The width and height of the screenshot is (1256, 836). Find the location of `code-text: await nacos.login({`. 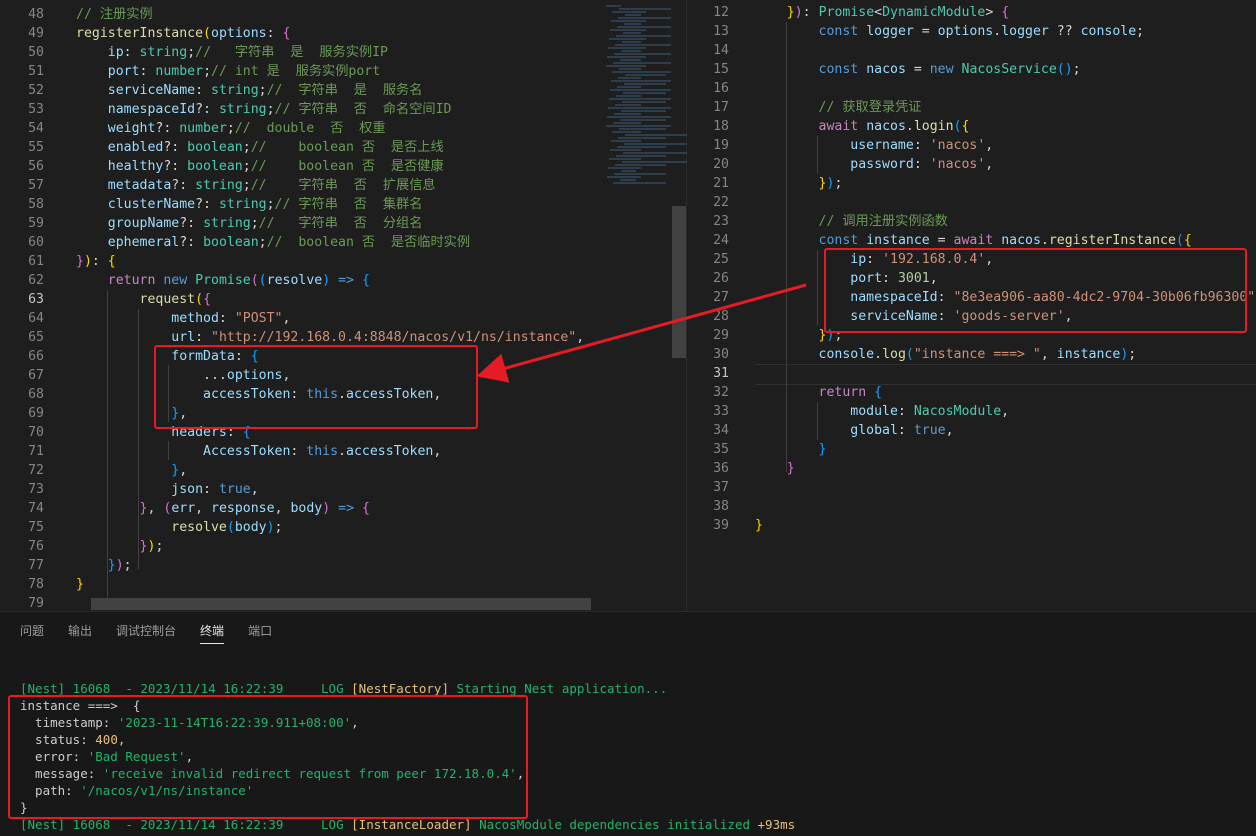

code-text: await nacos.login({ is located at coordinates (862, 126).